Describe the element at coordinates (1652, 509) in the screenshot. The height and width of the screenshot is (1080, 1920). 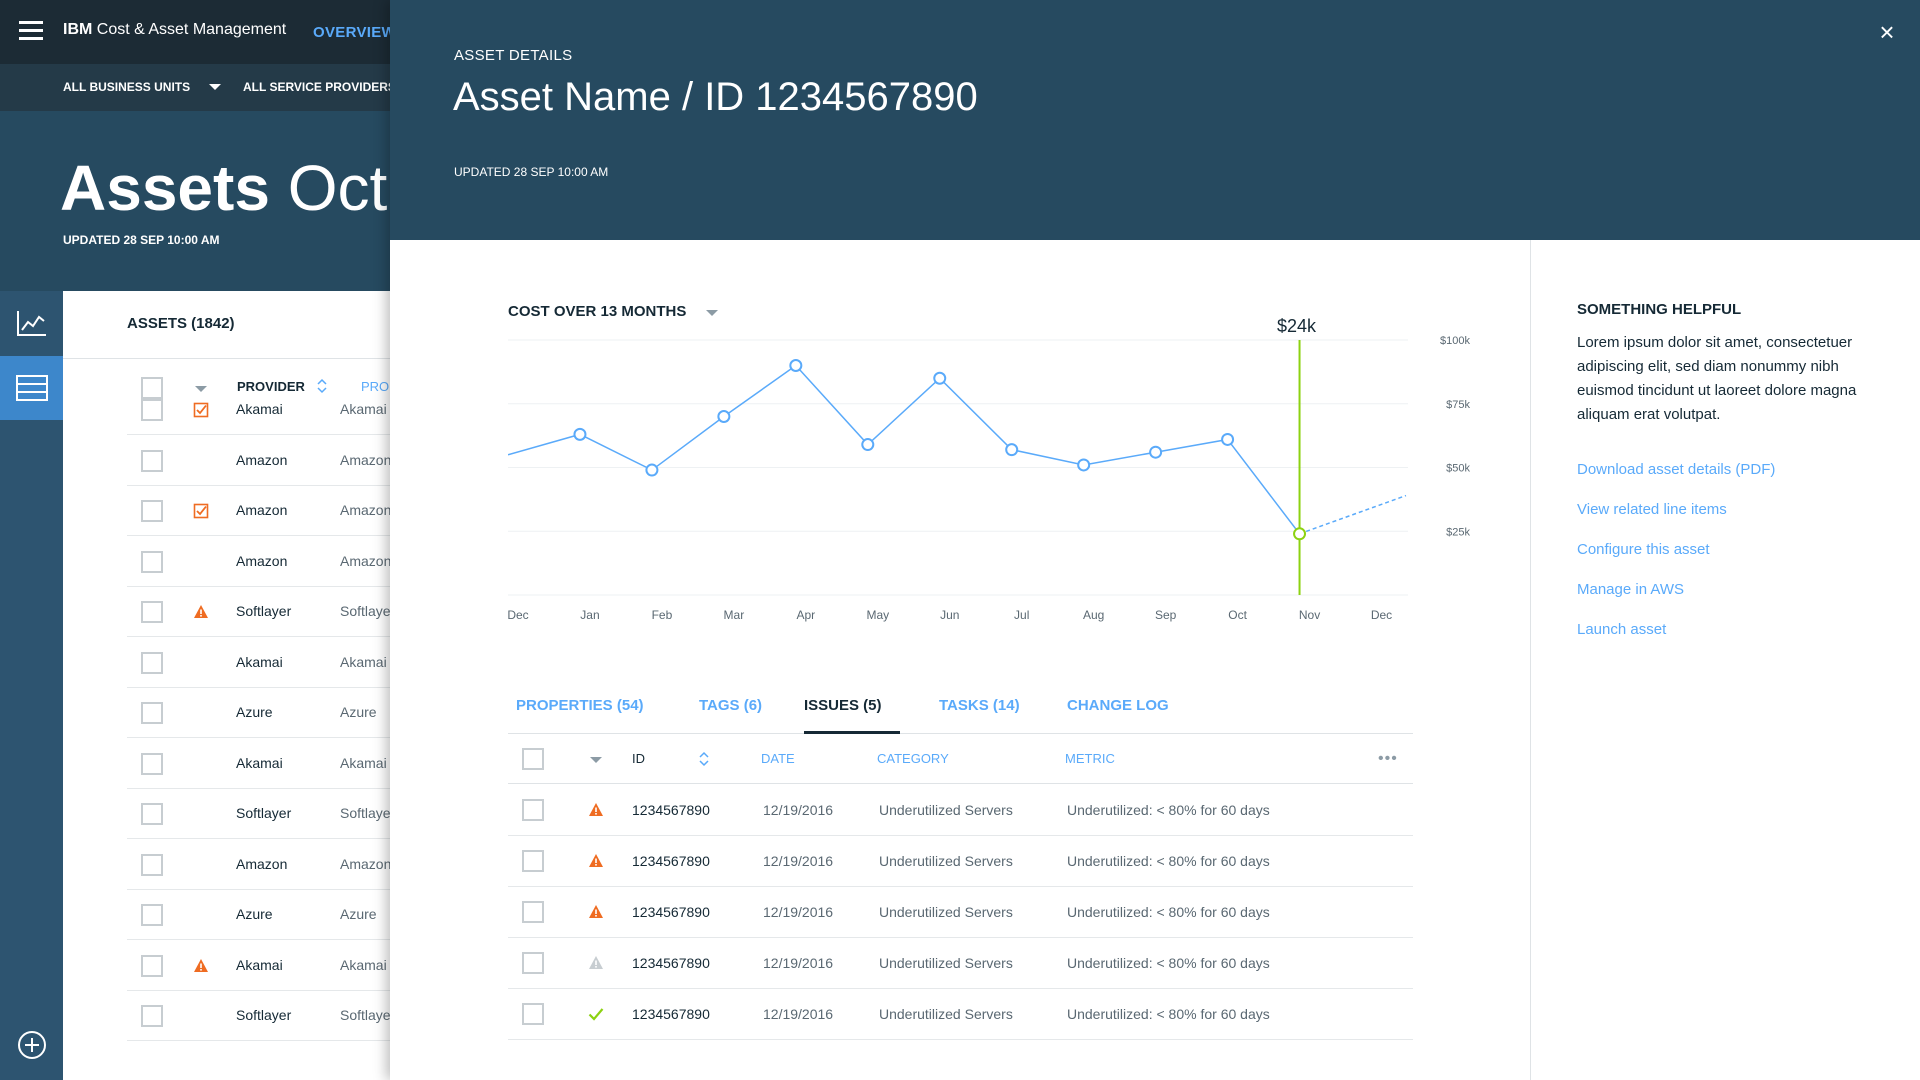
I see `helpful-link: View related line items` at that location.